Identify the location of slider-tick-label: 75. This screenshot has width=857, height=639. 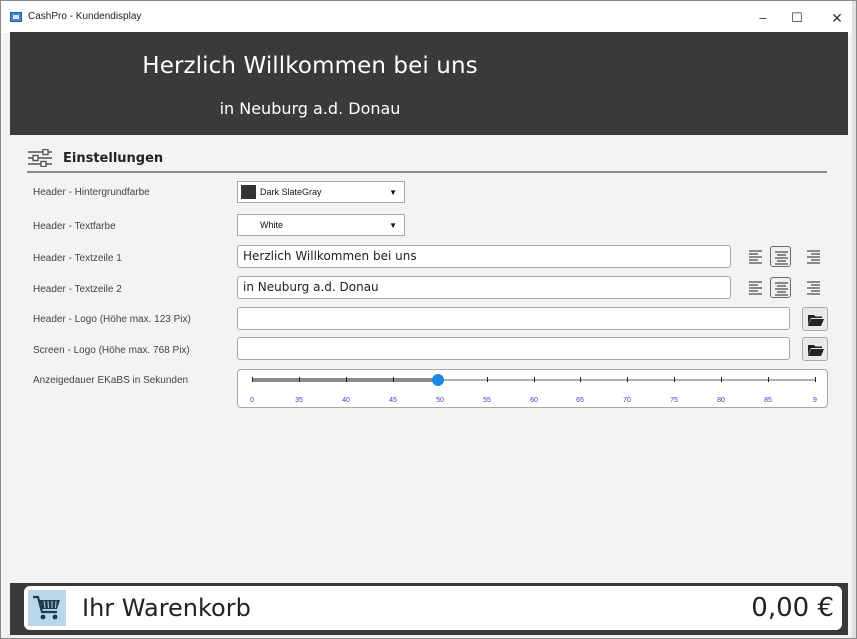
(674, 400).